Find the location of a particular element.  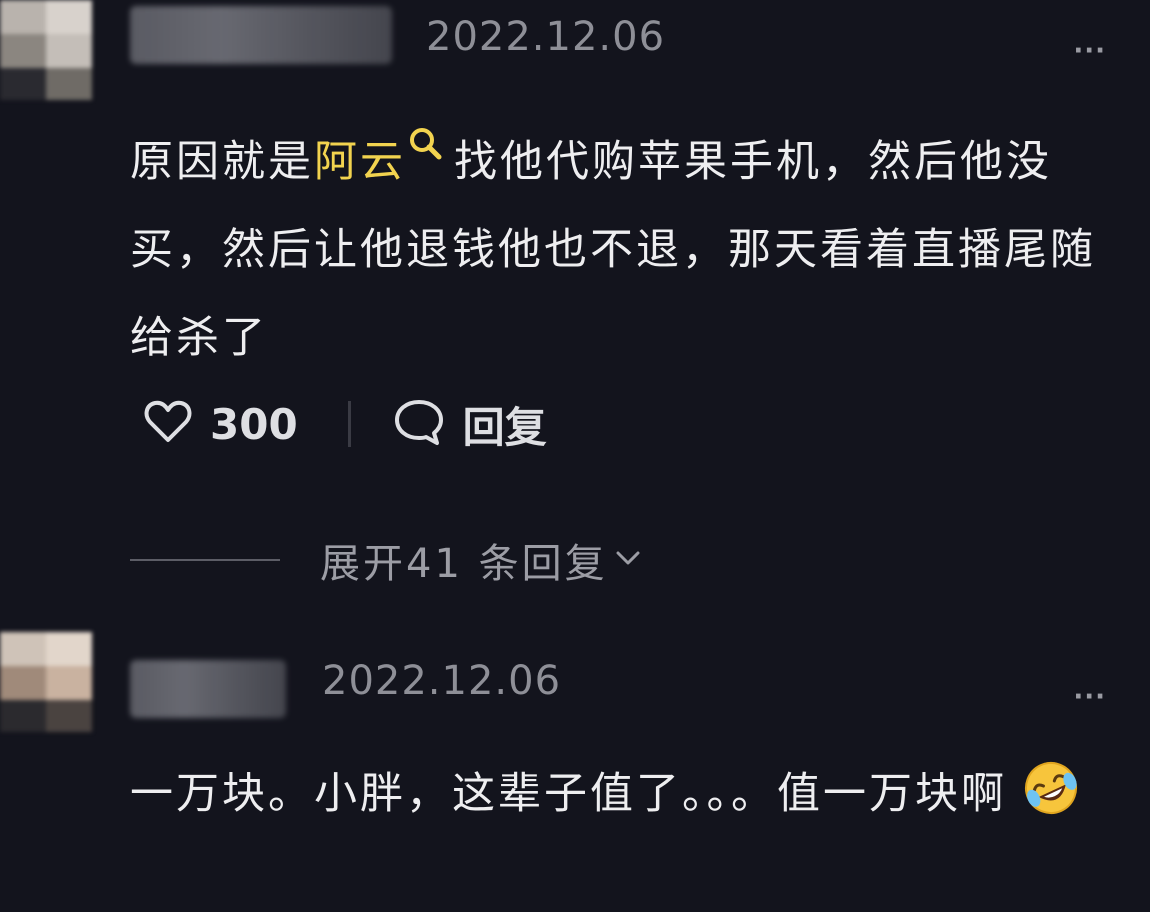

chevron-down-icon is located at coordinates (628, 560).